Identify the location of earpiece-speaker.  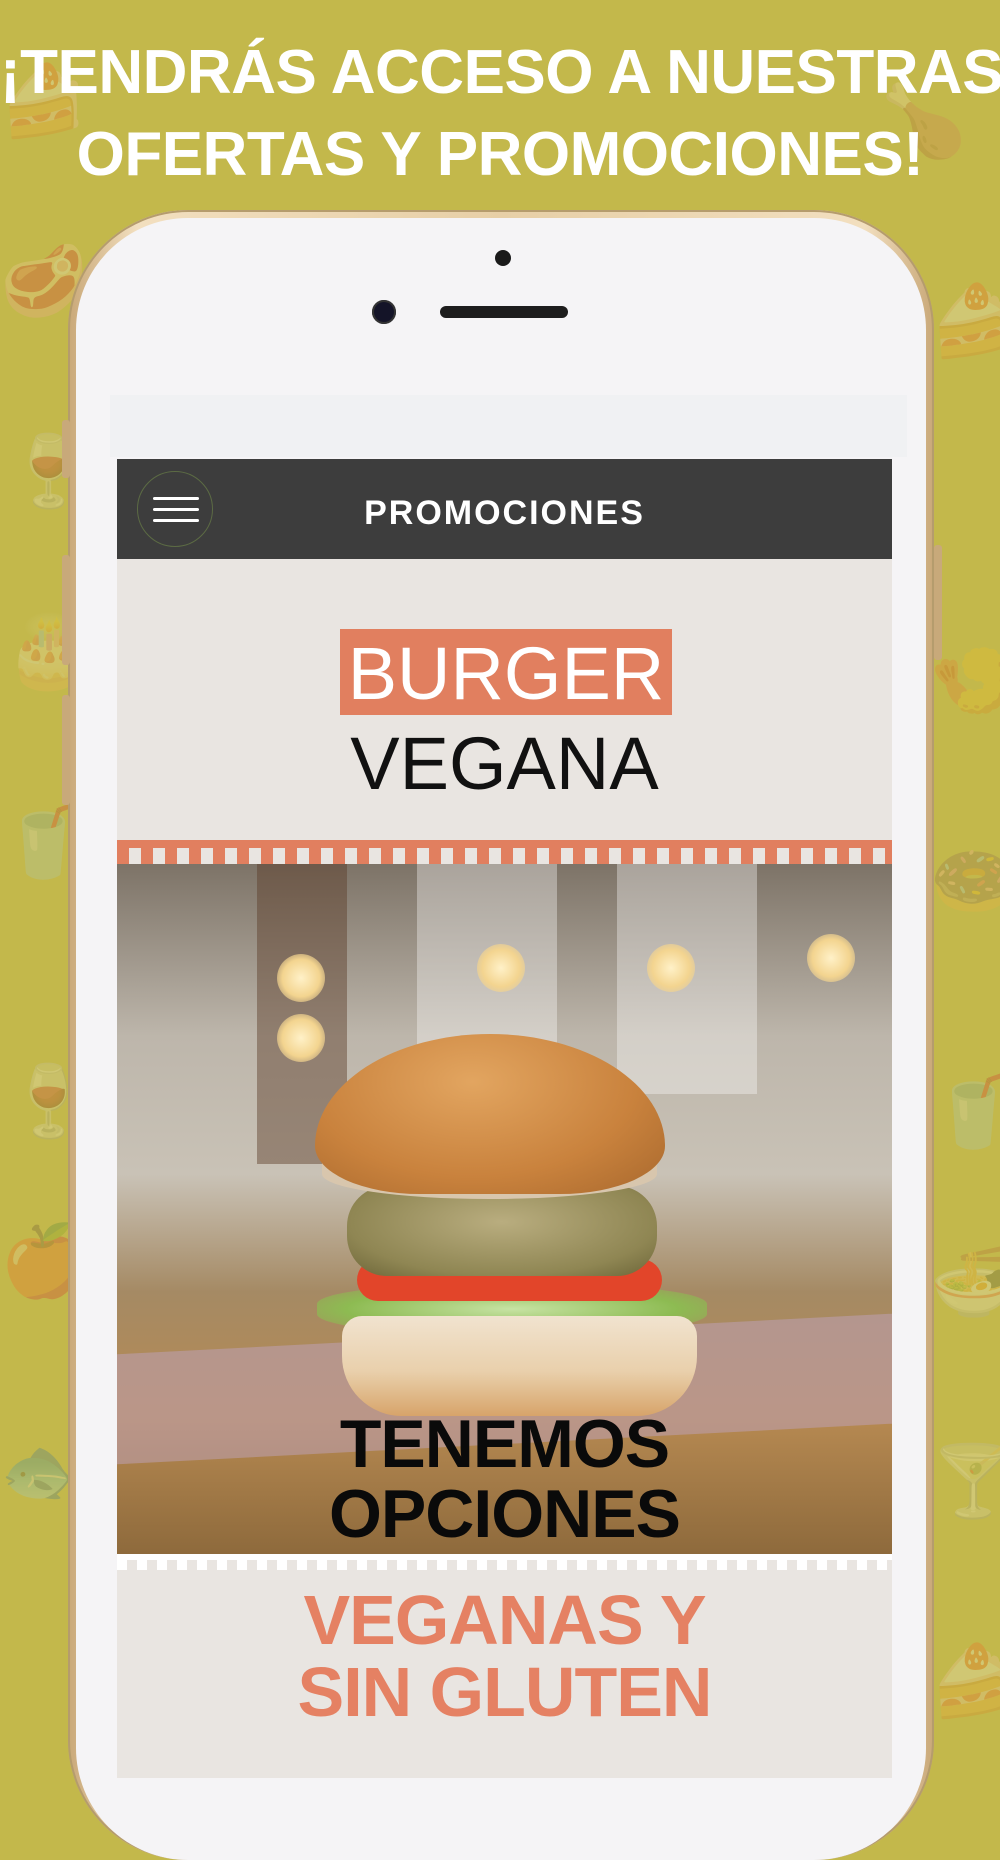
(504, 312).